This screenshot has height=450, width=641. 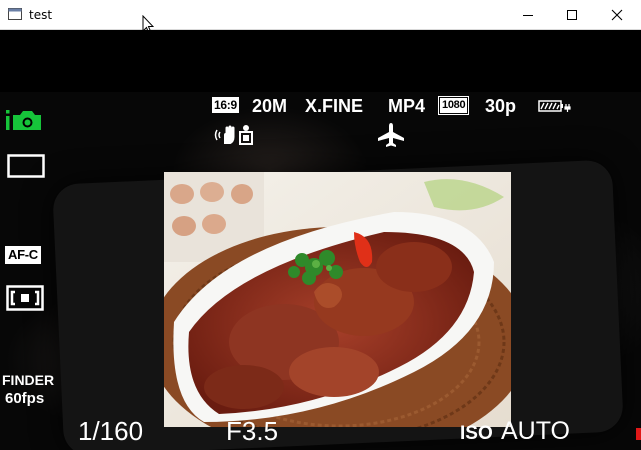 What do you see at coordinates (252, 431) in the screenshot?
I see `aperture-value: F3.5` at bounding box center [252, 431].